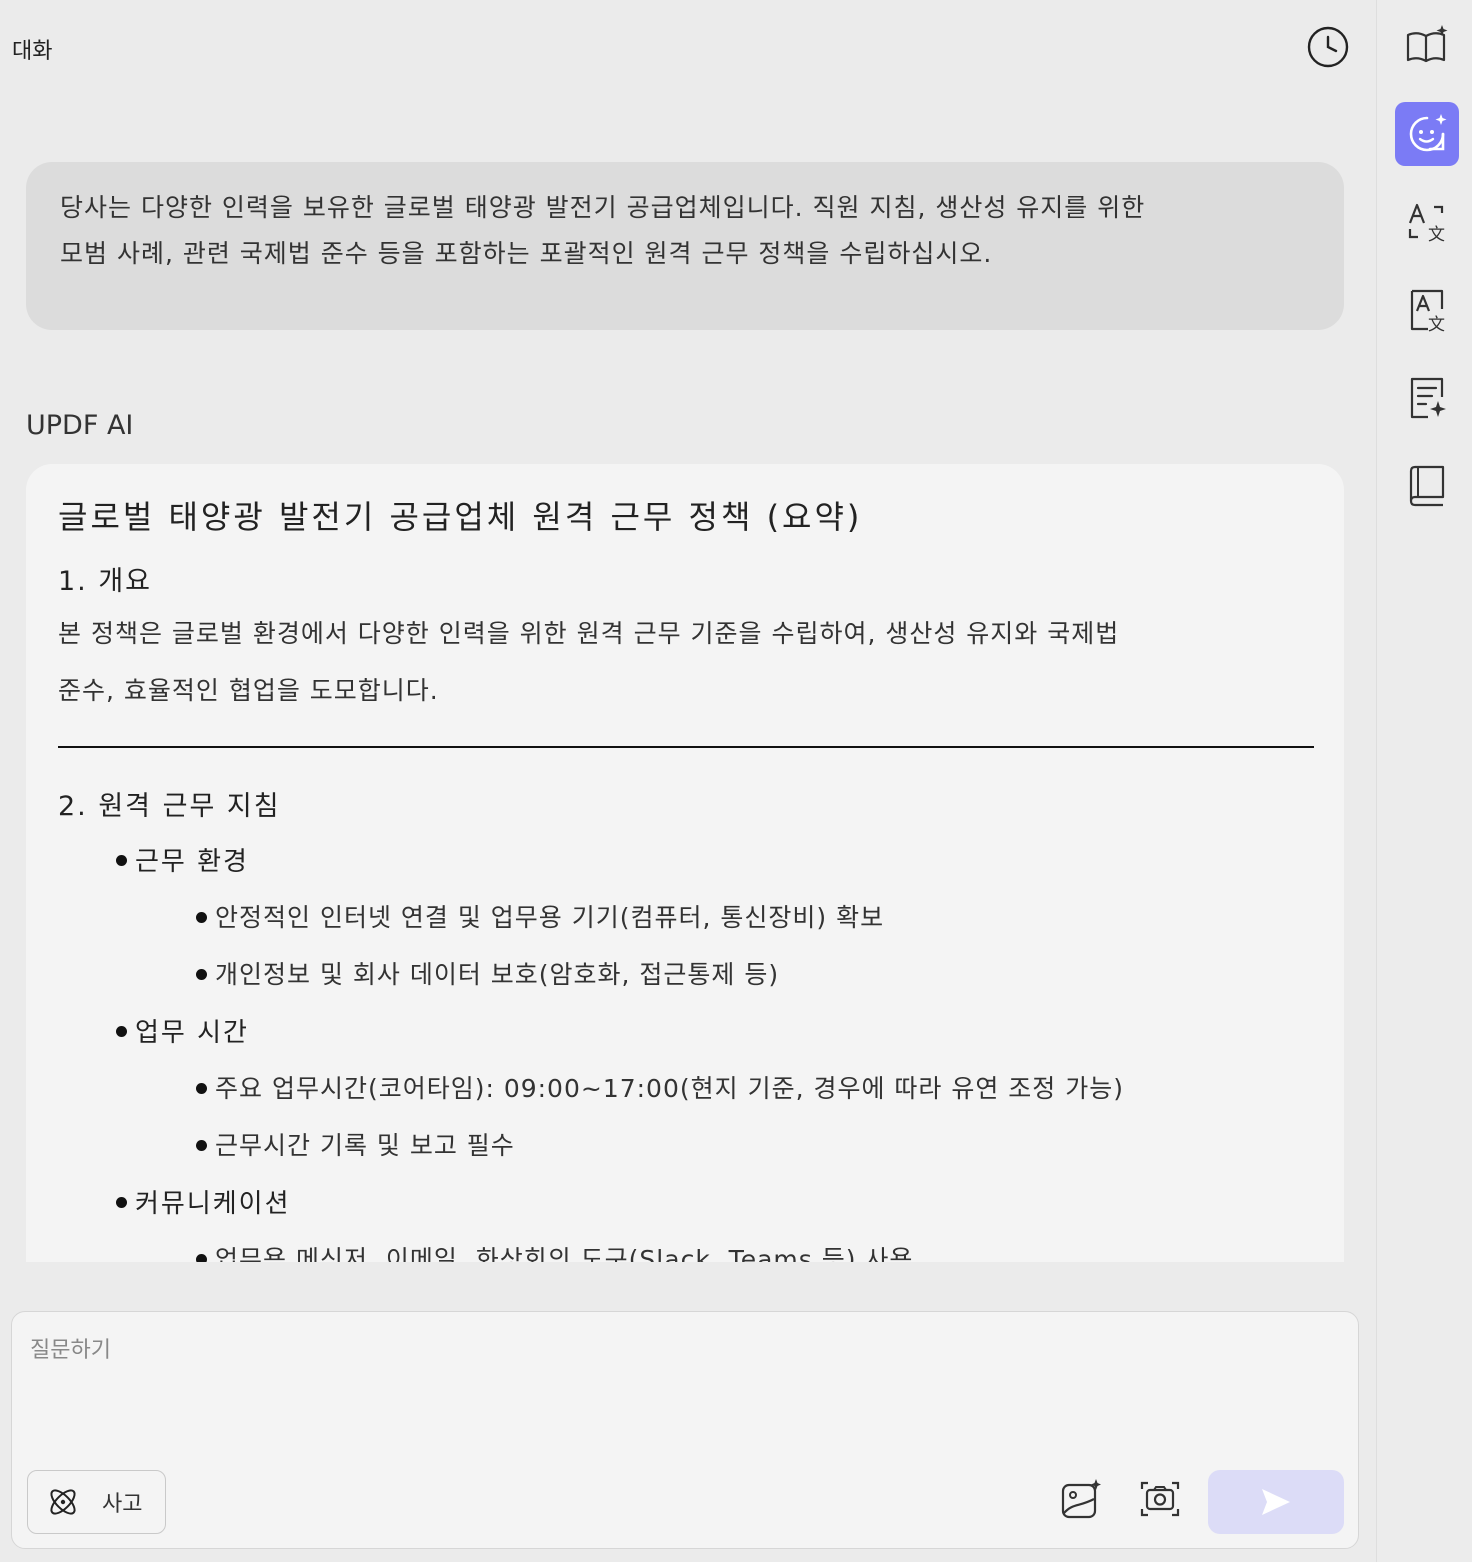 The image size is (1472, 1562). I want to click on response-title: 글로벌 태양광 발전기 공급업체 원격 근무 정책 (요약), so click(460, 517).